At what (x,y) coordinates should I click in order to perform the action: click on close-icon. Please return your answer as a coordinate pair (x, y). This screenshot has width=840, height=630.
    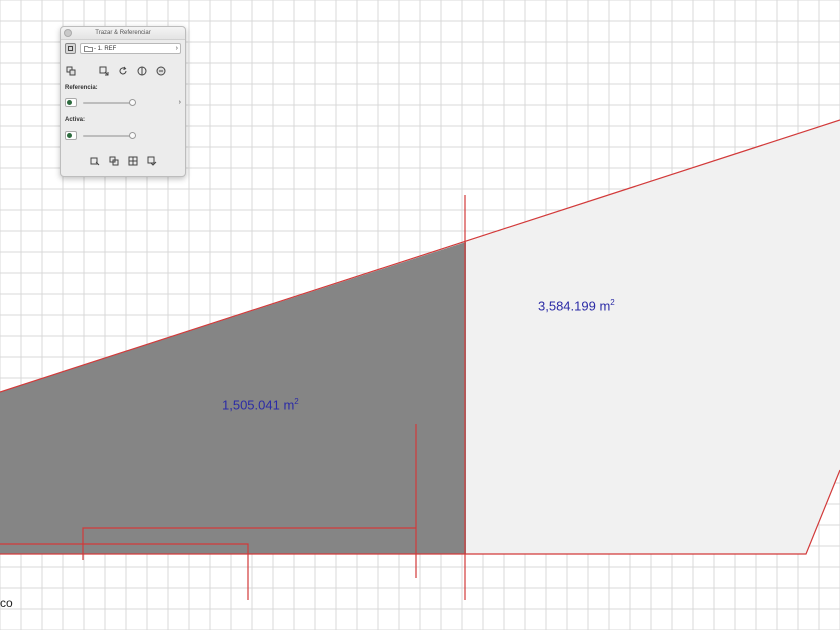
    Looking at the image, I should click on (68, 33).